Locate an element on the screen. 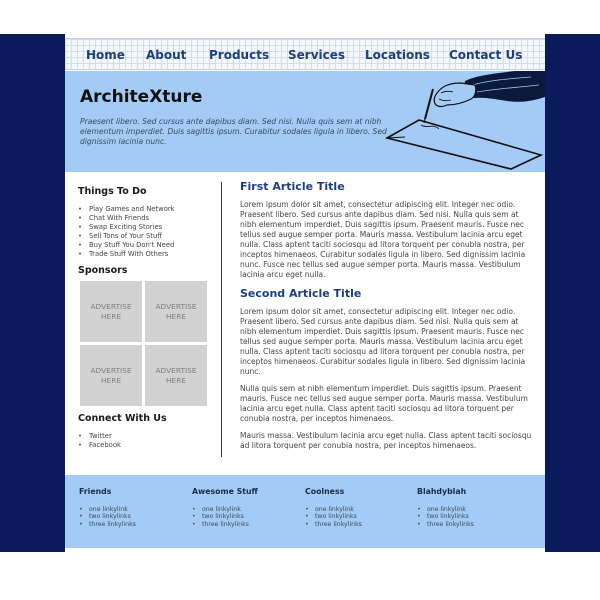  twitter-link: Twitter is located at coordinates (144, 436).